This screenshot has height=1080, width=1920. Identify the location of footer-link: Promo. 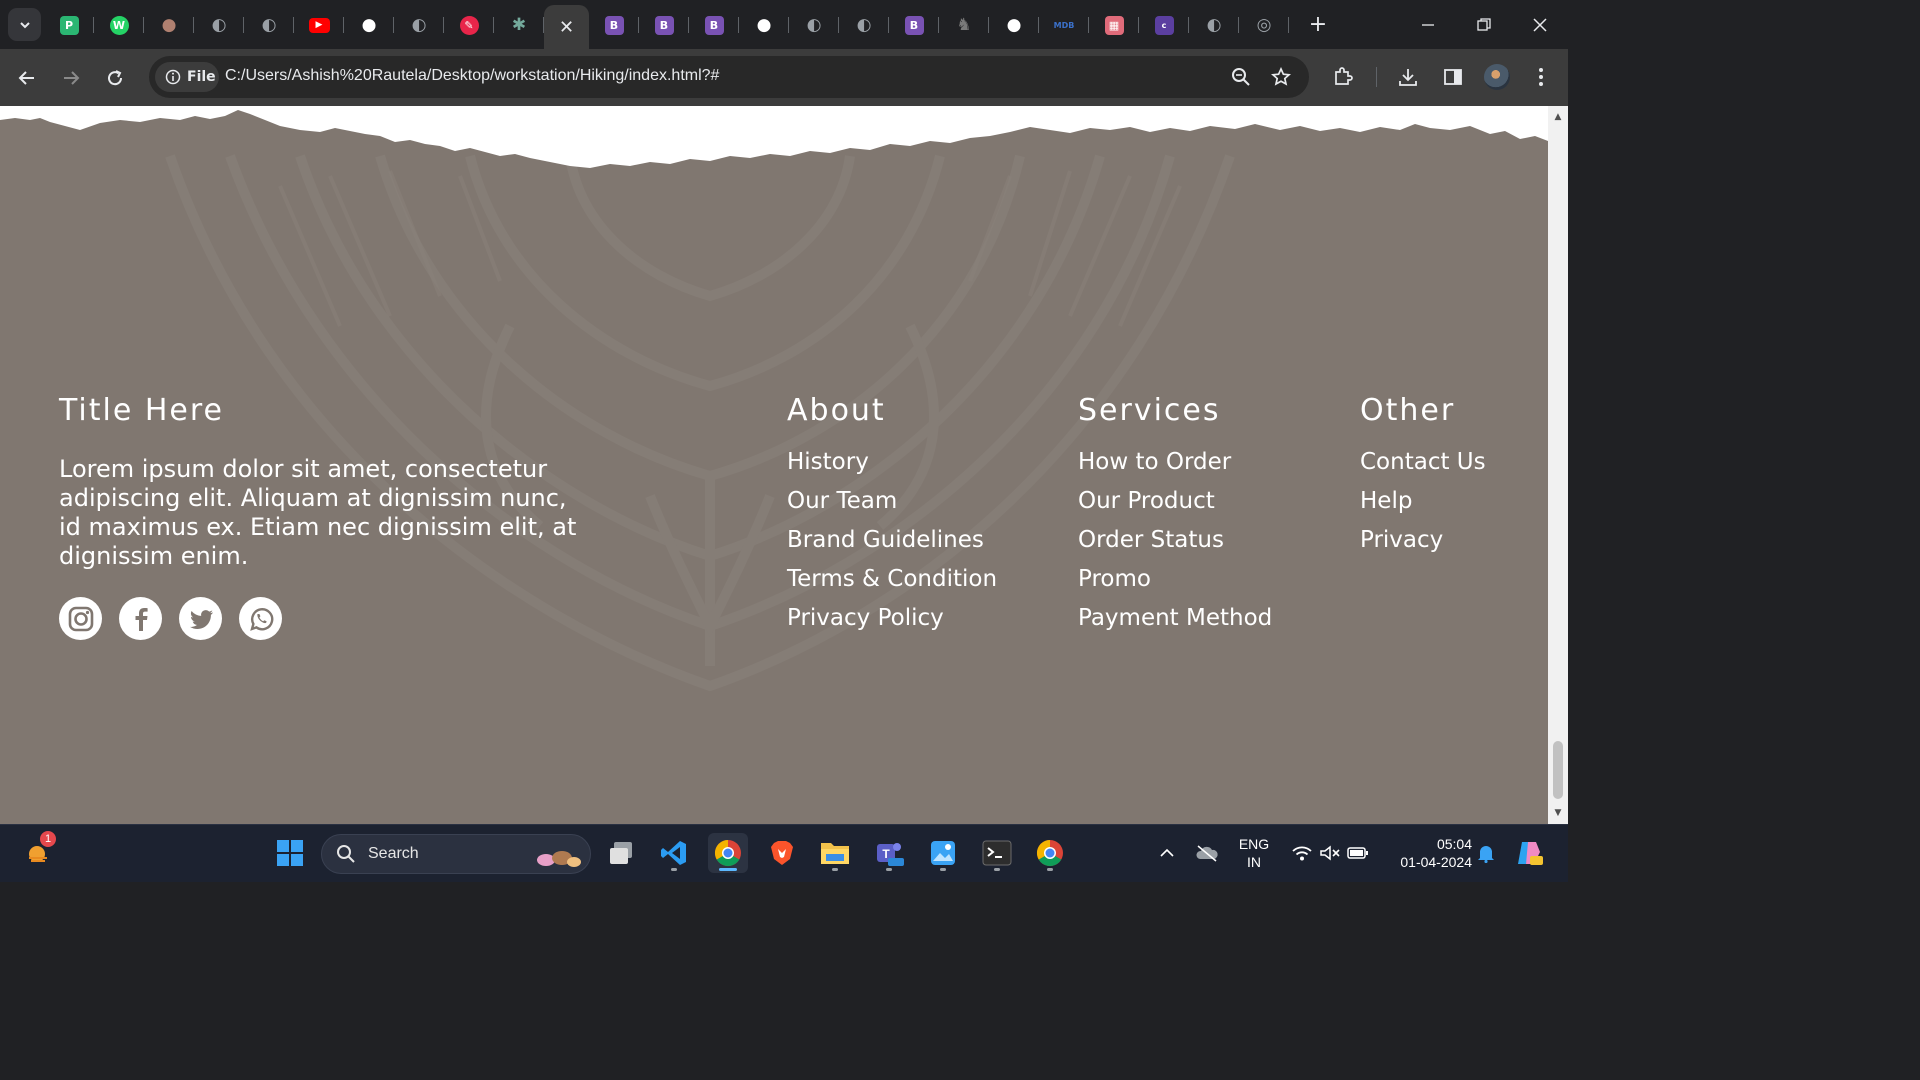
(1175, 585).